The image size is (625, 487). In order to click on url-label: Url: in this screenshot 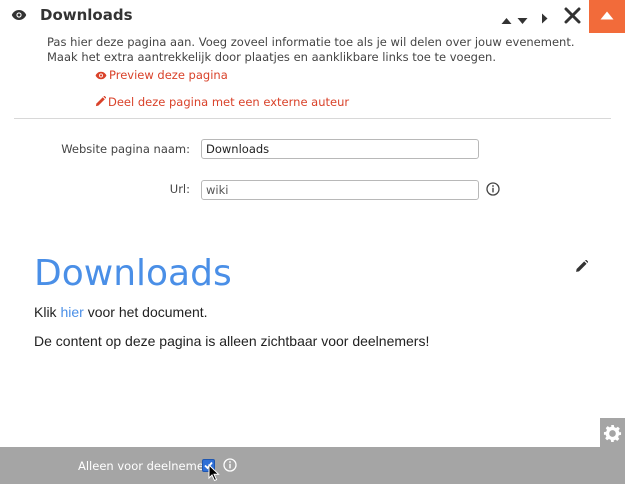, I will do `click(179, 189)`.